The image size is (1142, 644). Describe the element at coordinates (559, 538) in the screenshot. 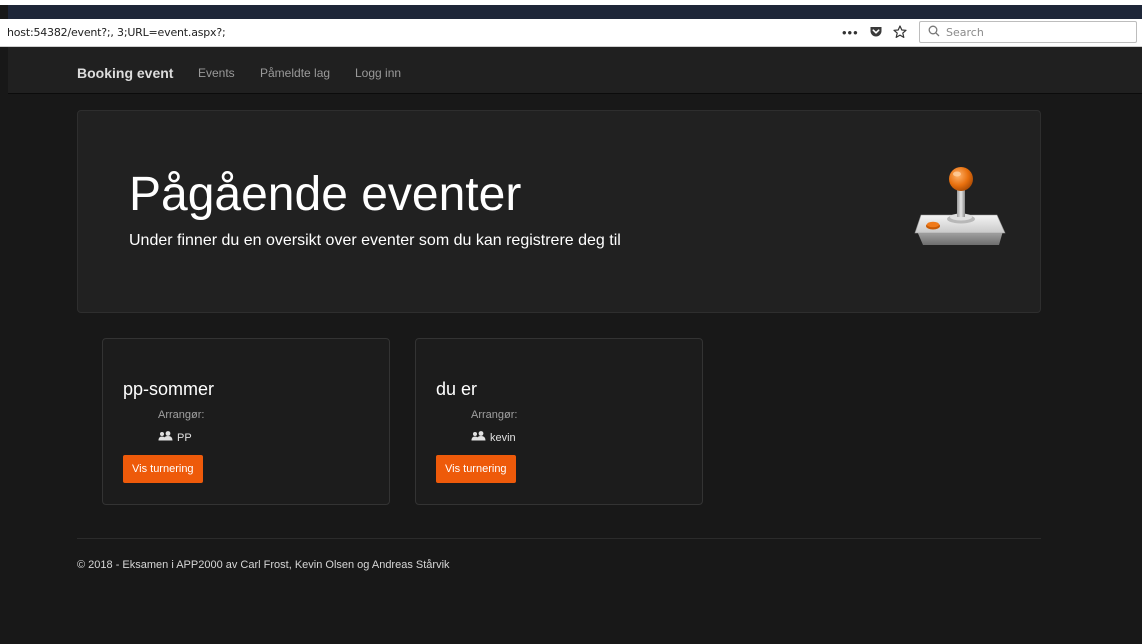

I see `footer-divider` at that location.